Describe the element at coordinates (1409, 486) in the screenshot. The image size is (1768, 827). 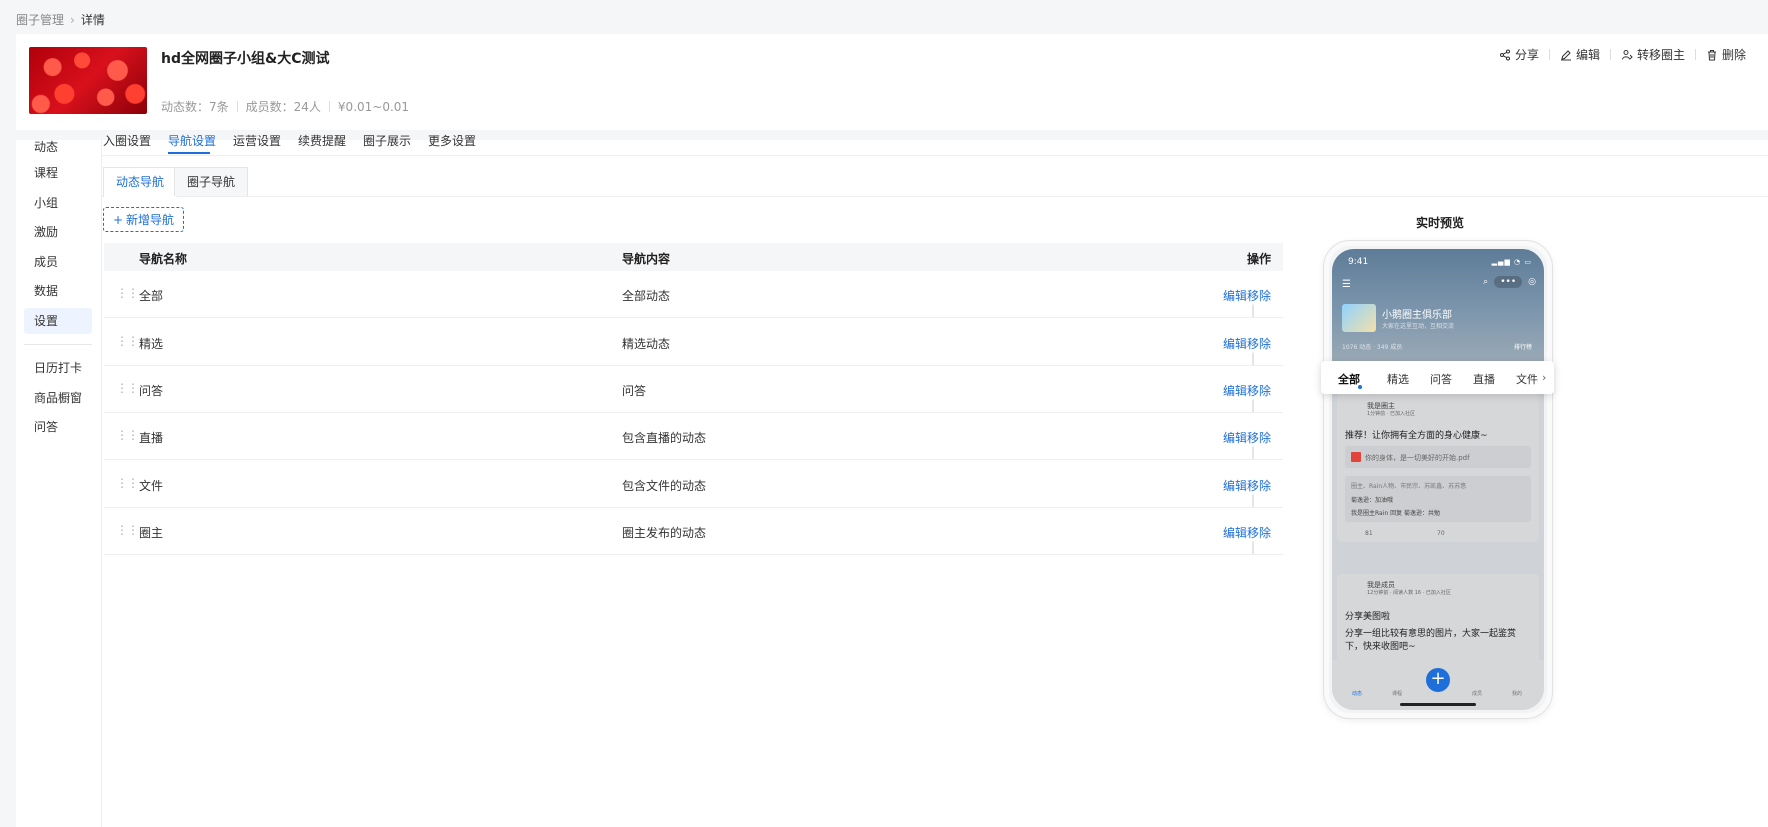
I see `post-likes: 圈主、Rain人物、市民宗、苏凯鑫、苏苏悠` at that location.